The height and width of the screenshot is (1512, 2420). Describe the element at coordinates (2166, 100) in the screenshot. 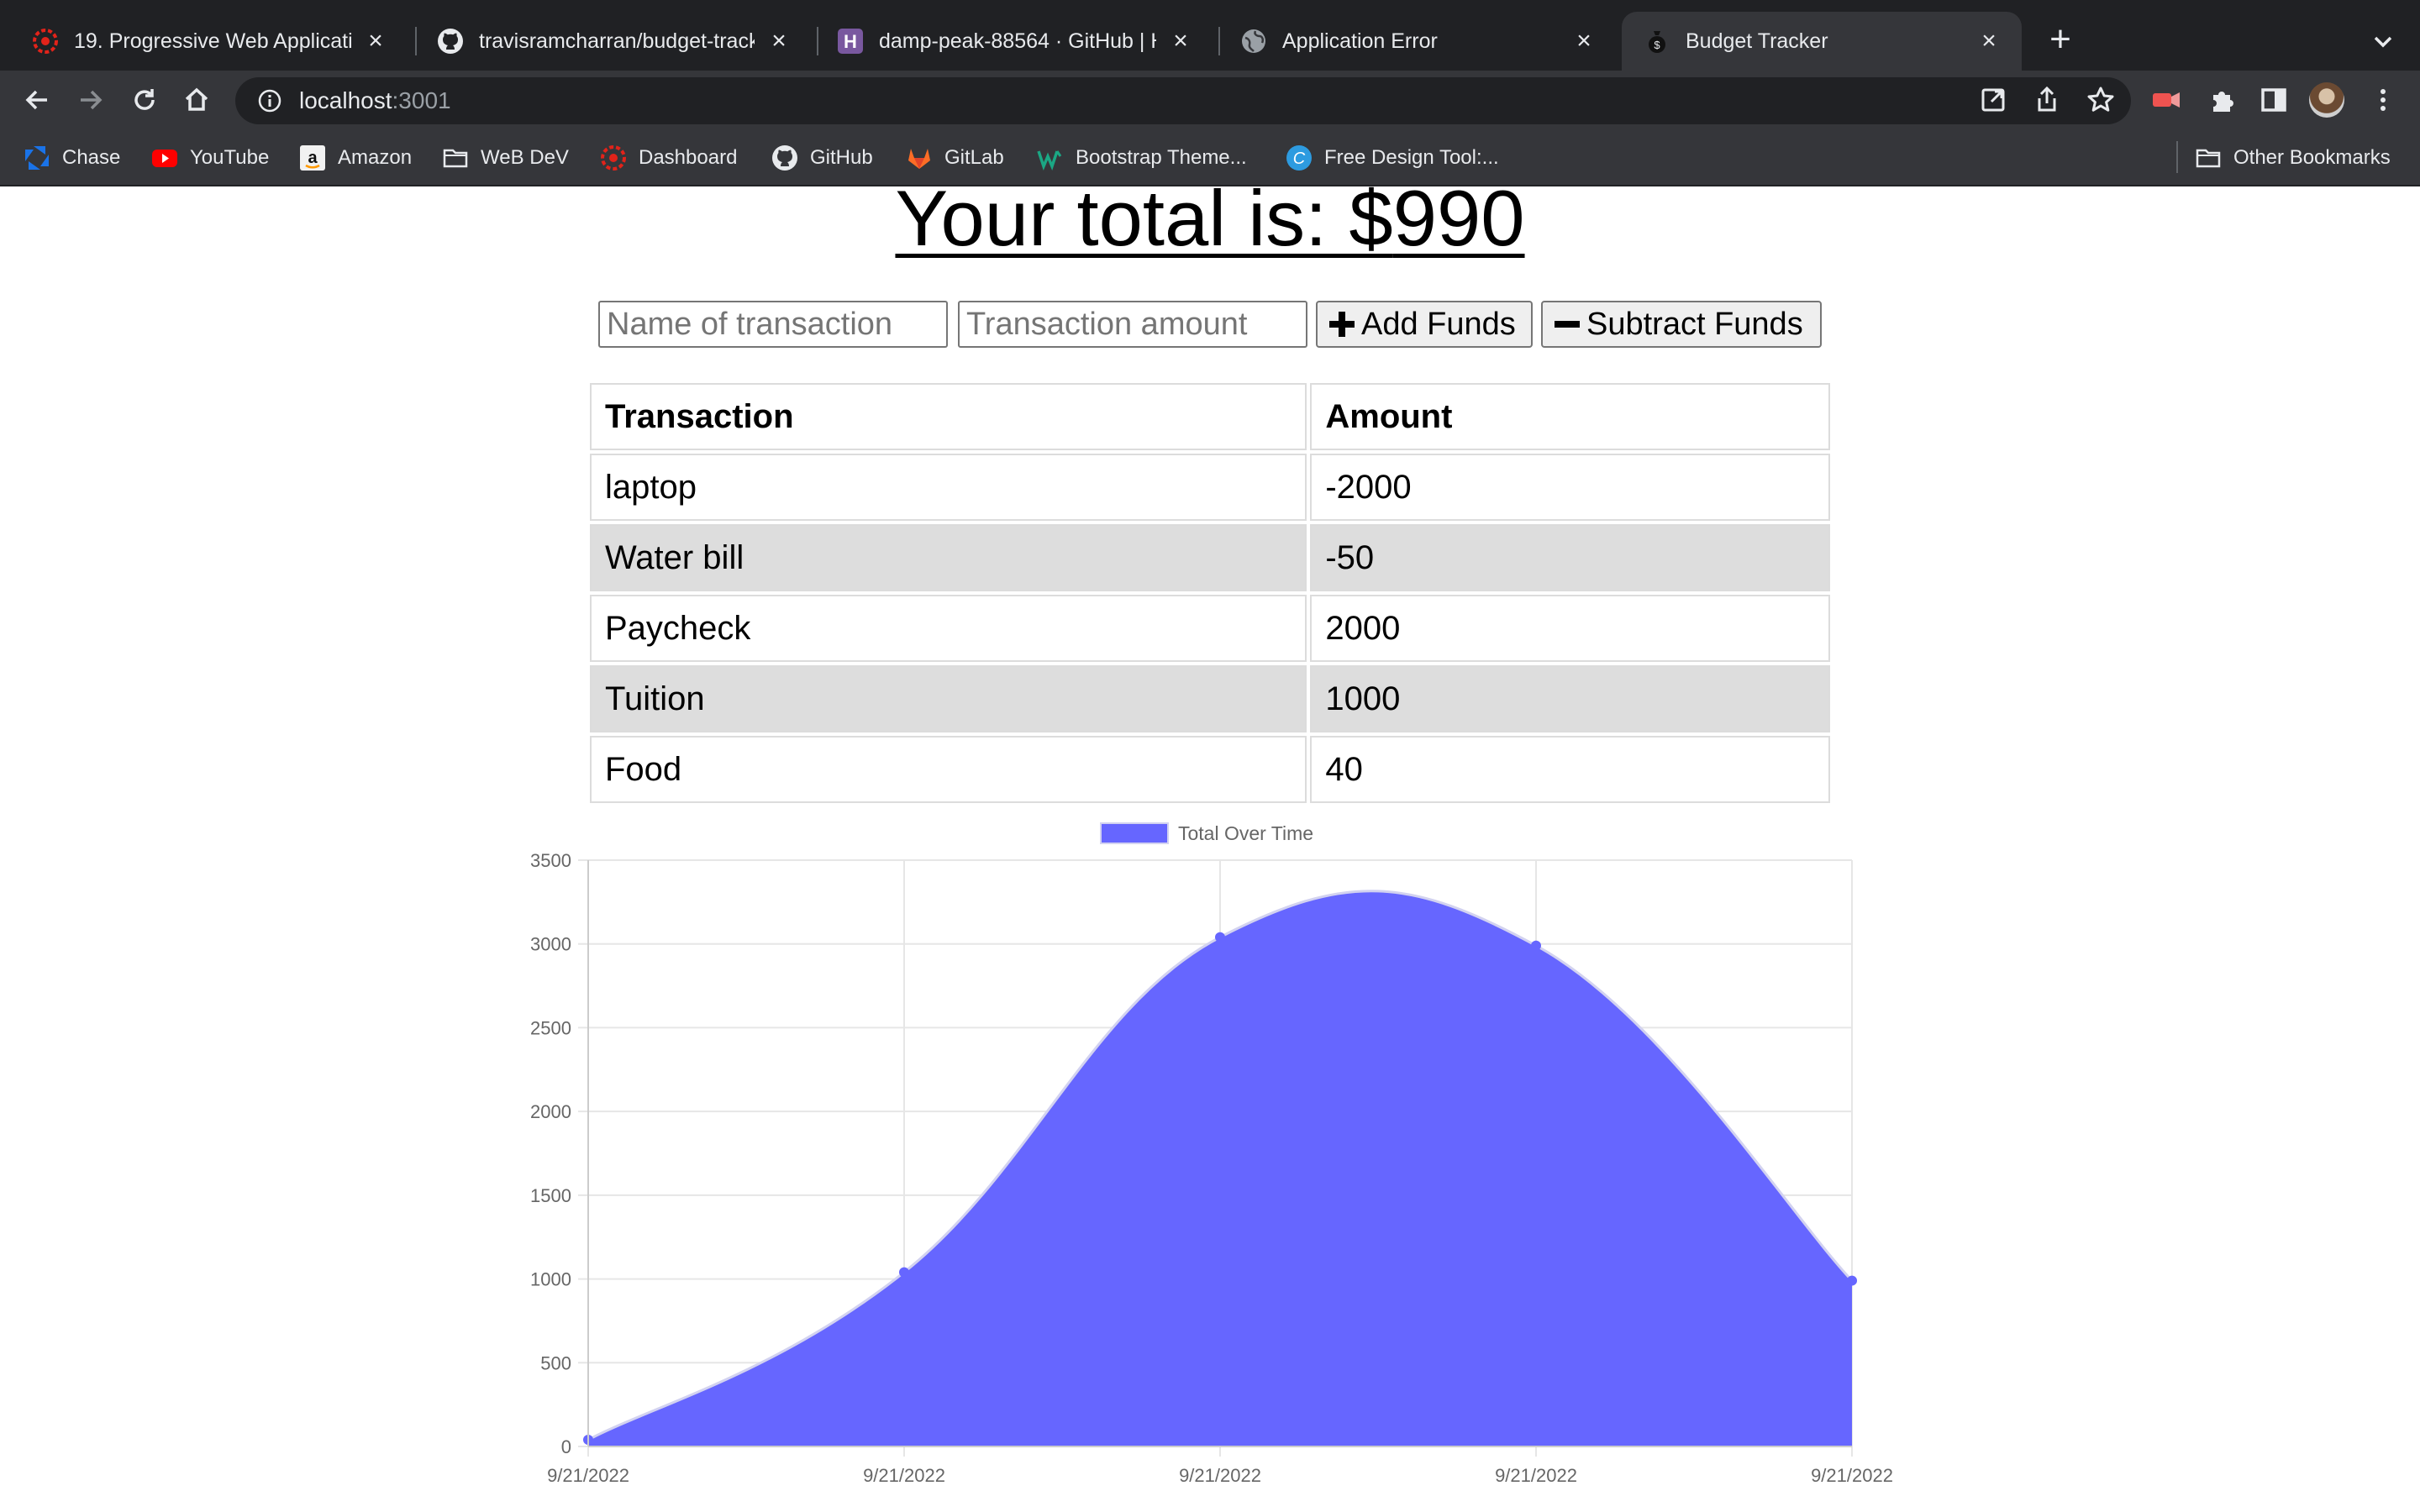

I see `screencastify-icon` at that location.